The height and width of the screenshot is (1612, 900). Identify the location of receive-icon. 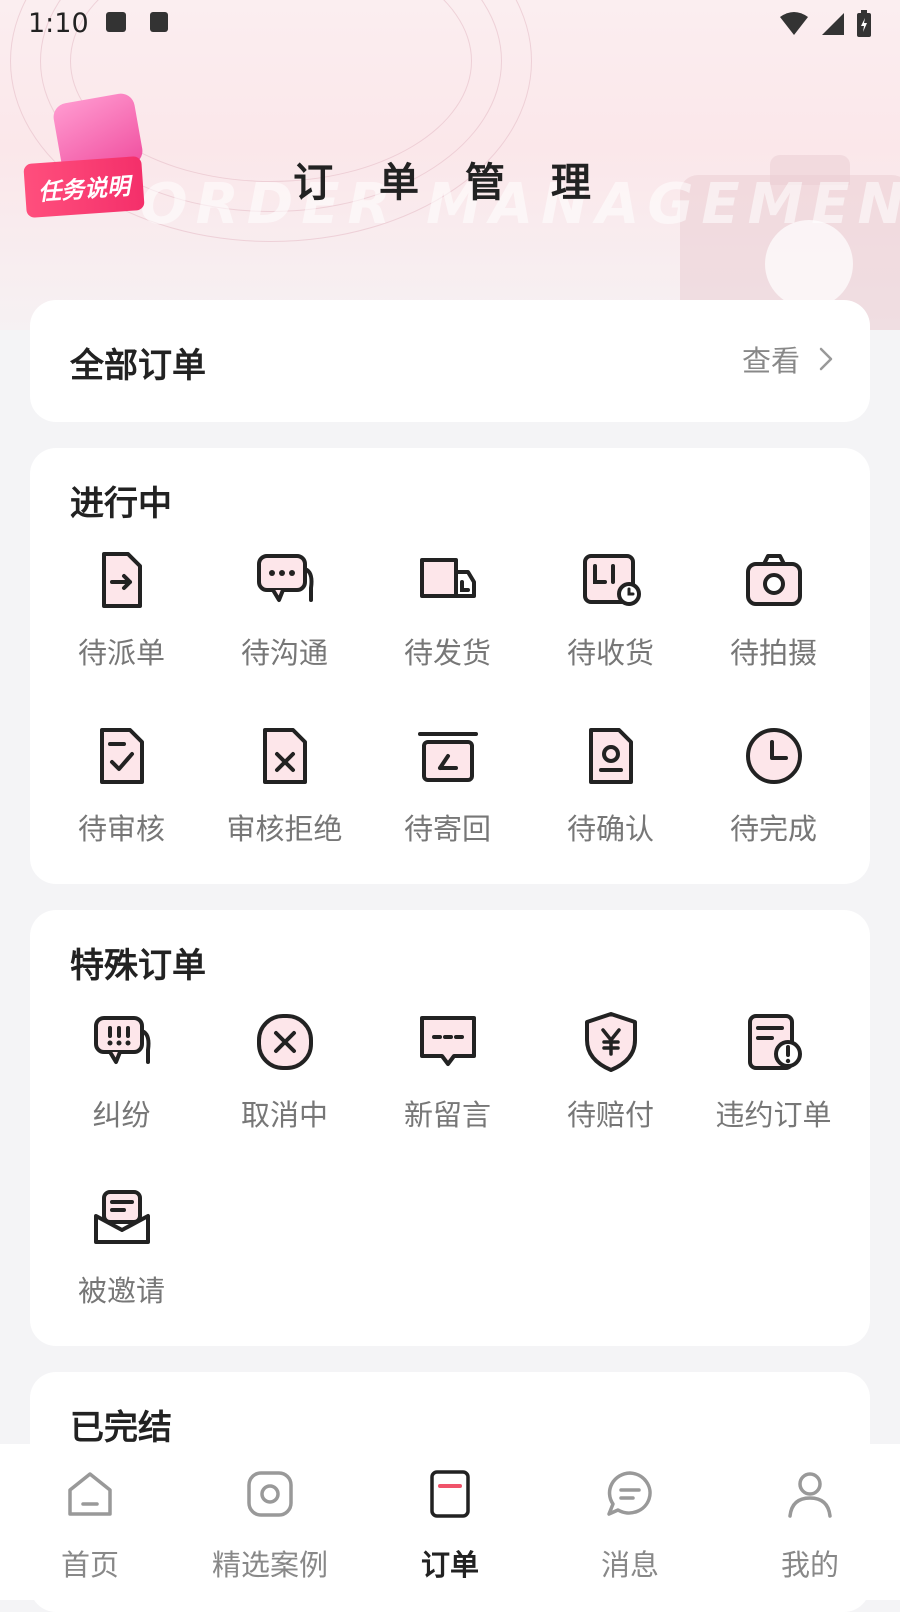
(612, 580).